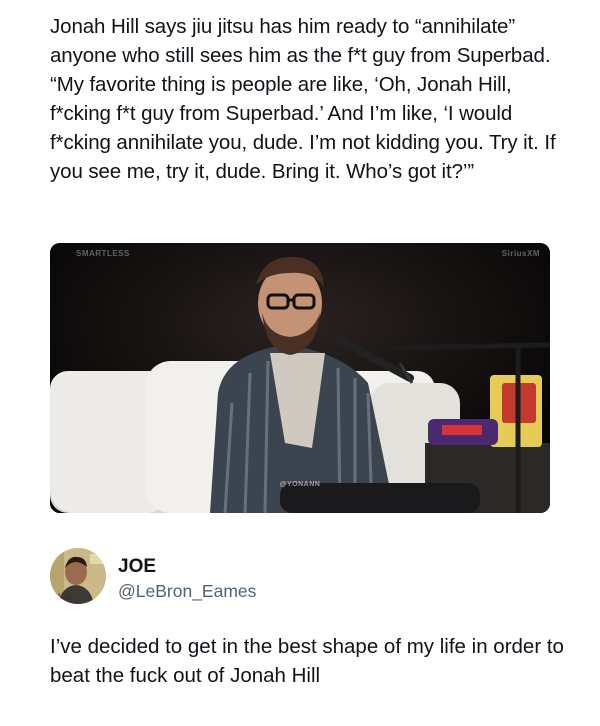 This screenshot has height=726, width=600. Describe the element at coordinates (64, 597) in the screenshot. I see `svg-text: JOE` at that location.